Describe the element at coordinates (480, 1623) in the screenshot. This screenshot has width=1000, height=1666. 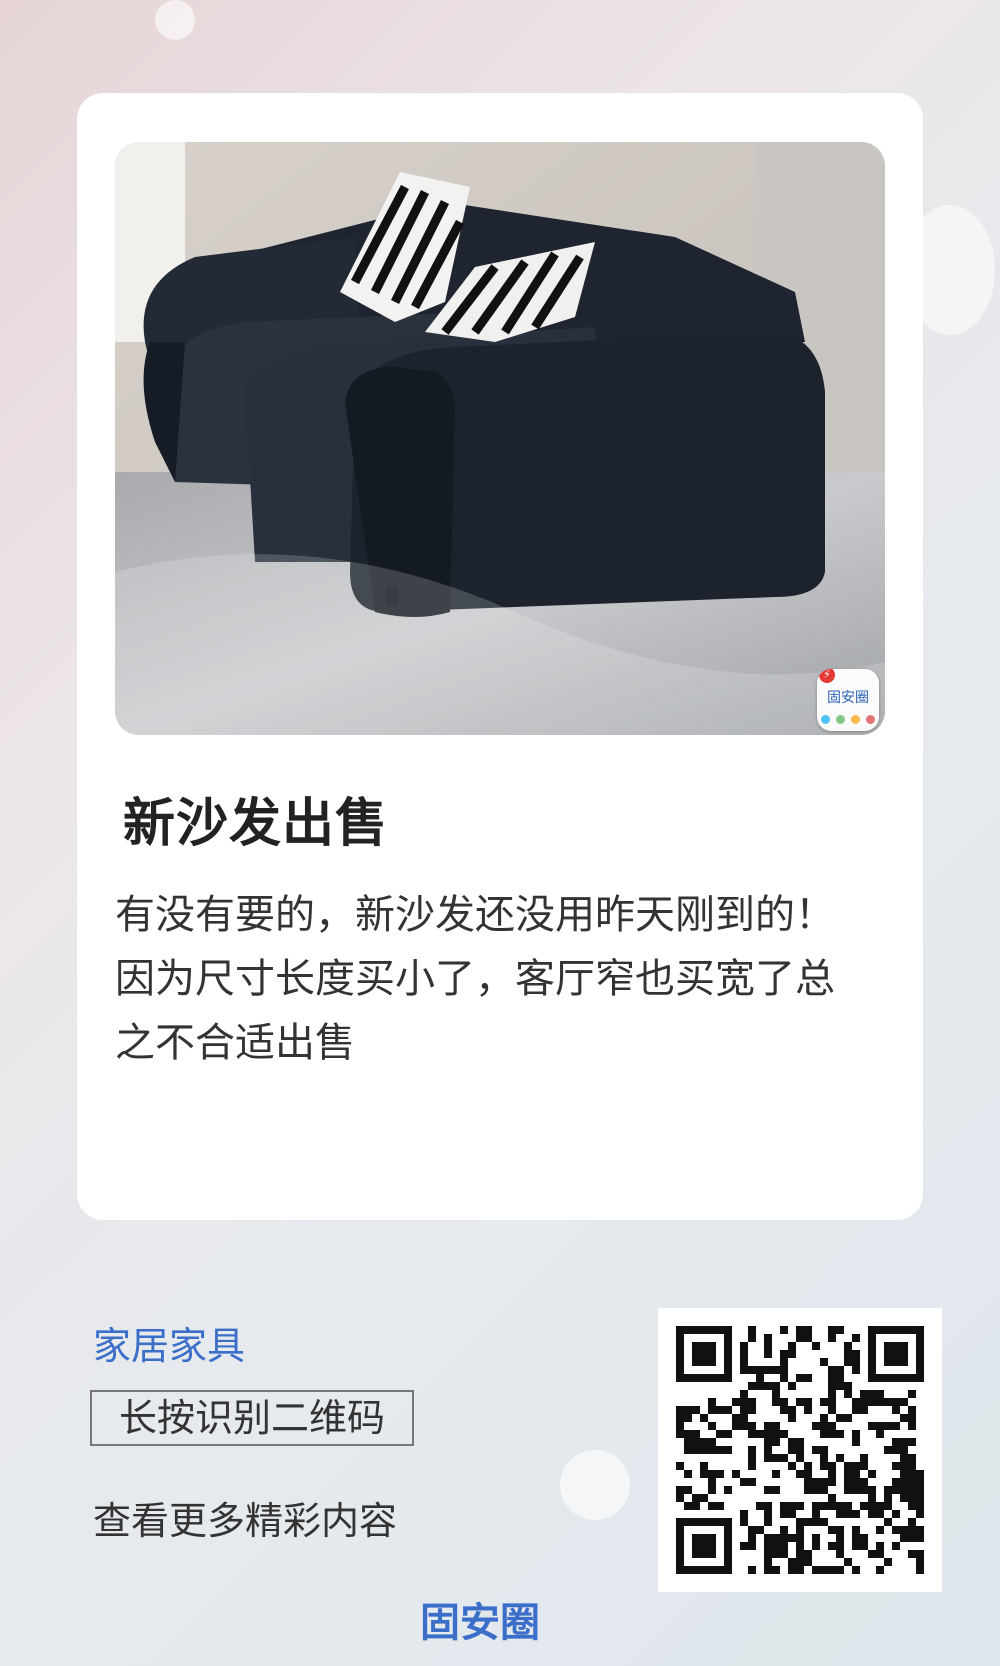
I see `brand-name: 固安圈` at that location.